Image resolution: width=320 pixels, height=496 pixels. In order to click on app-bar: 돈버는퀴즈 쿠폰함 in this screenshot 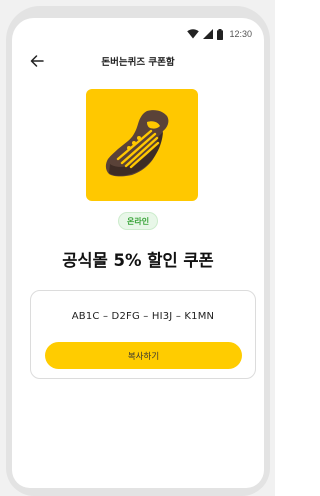, I will do `click(138, 61)`.